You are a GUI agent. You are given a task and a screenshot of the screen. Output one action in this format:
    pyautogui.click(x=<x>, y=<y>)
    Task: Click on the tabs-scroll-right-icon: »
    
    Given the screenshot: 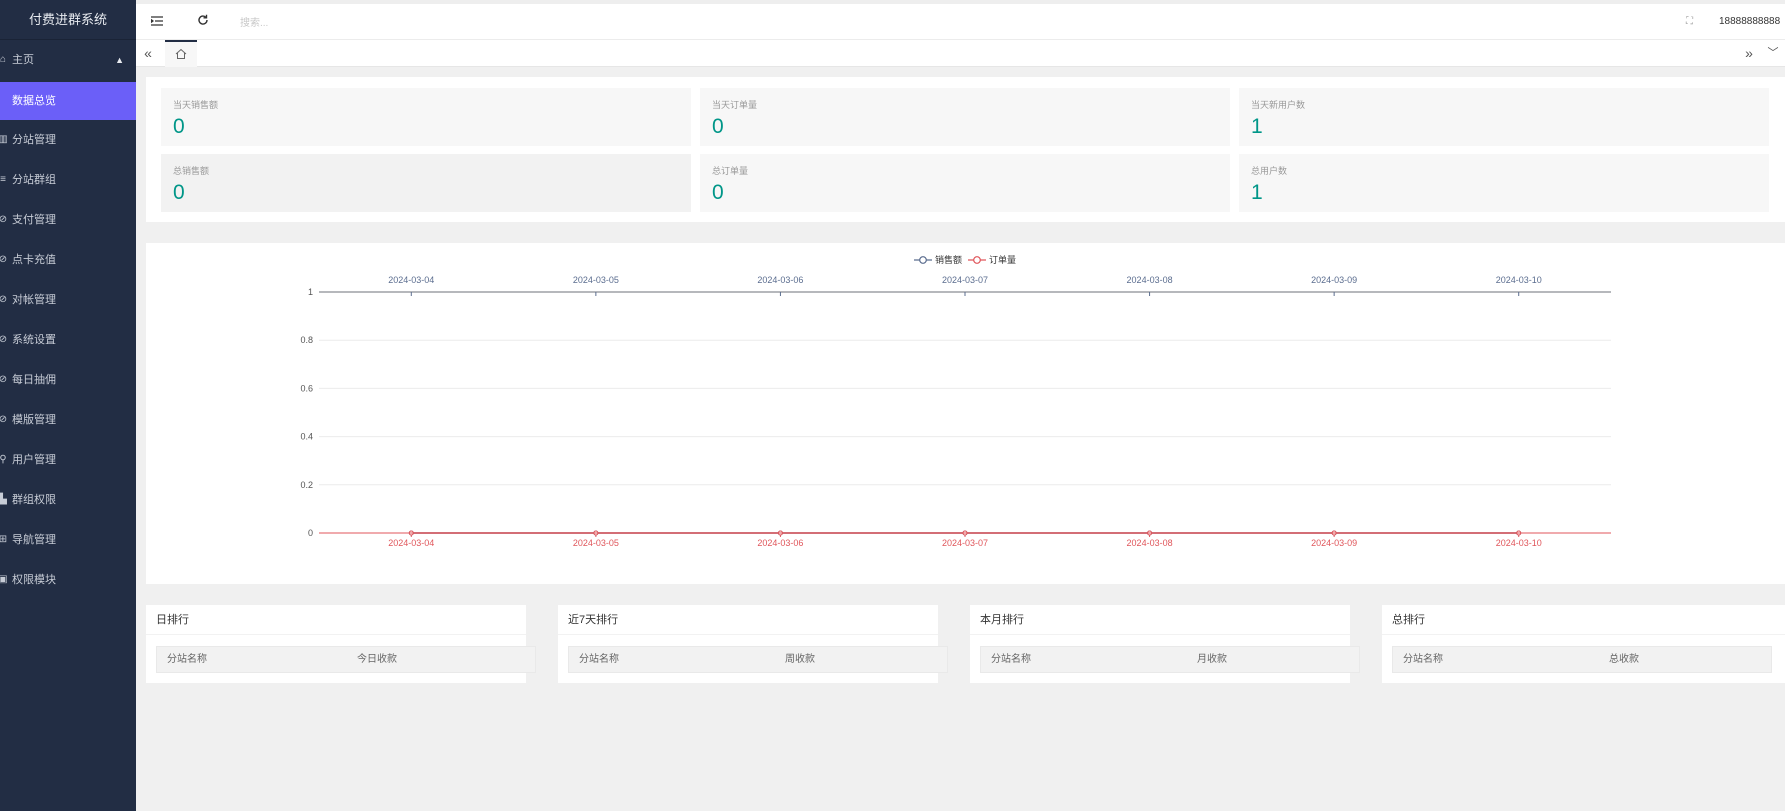 What is the action you would take?
    pyautogui.click(x=1749, y=53)
    